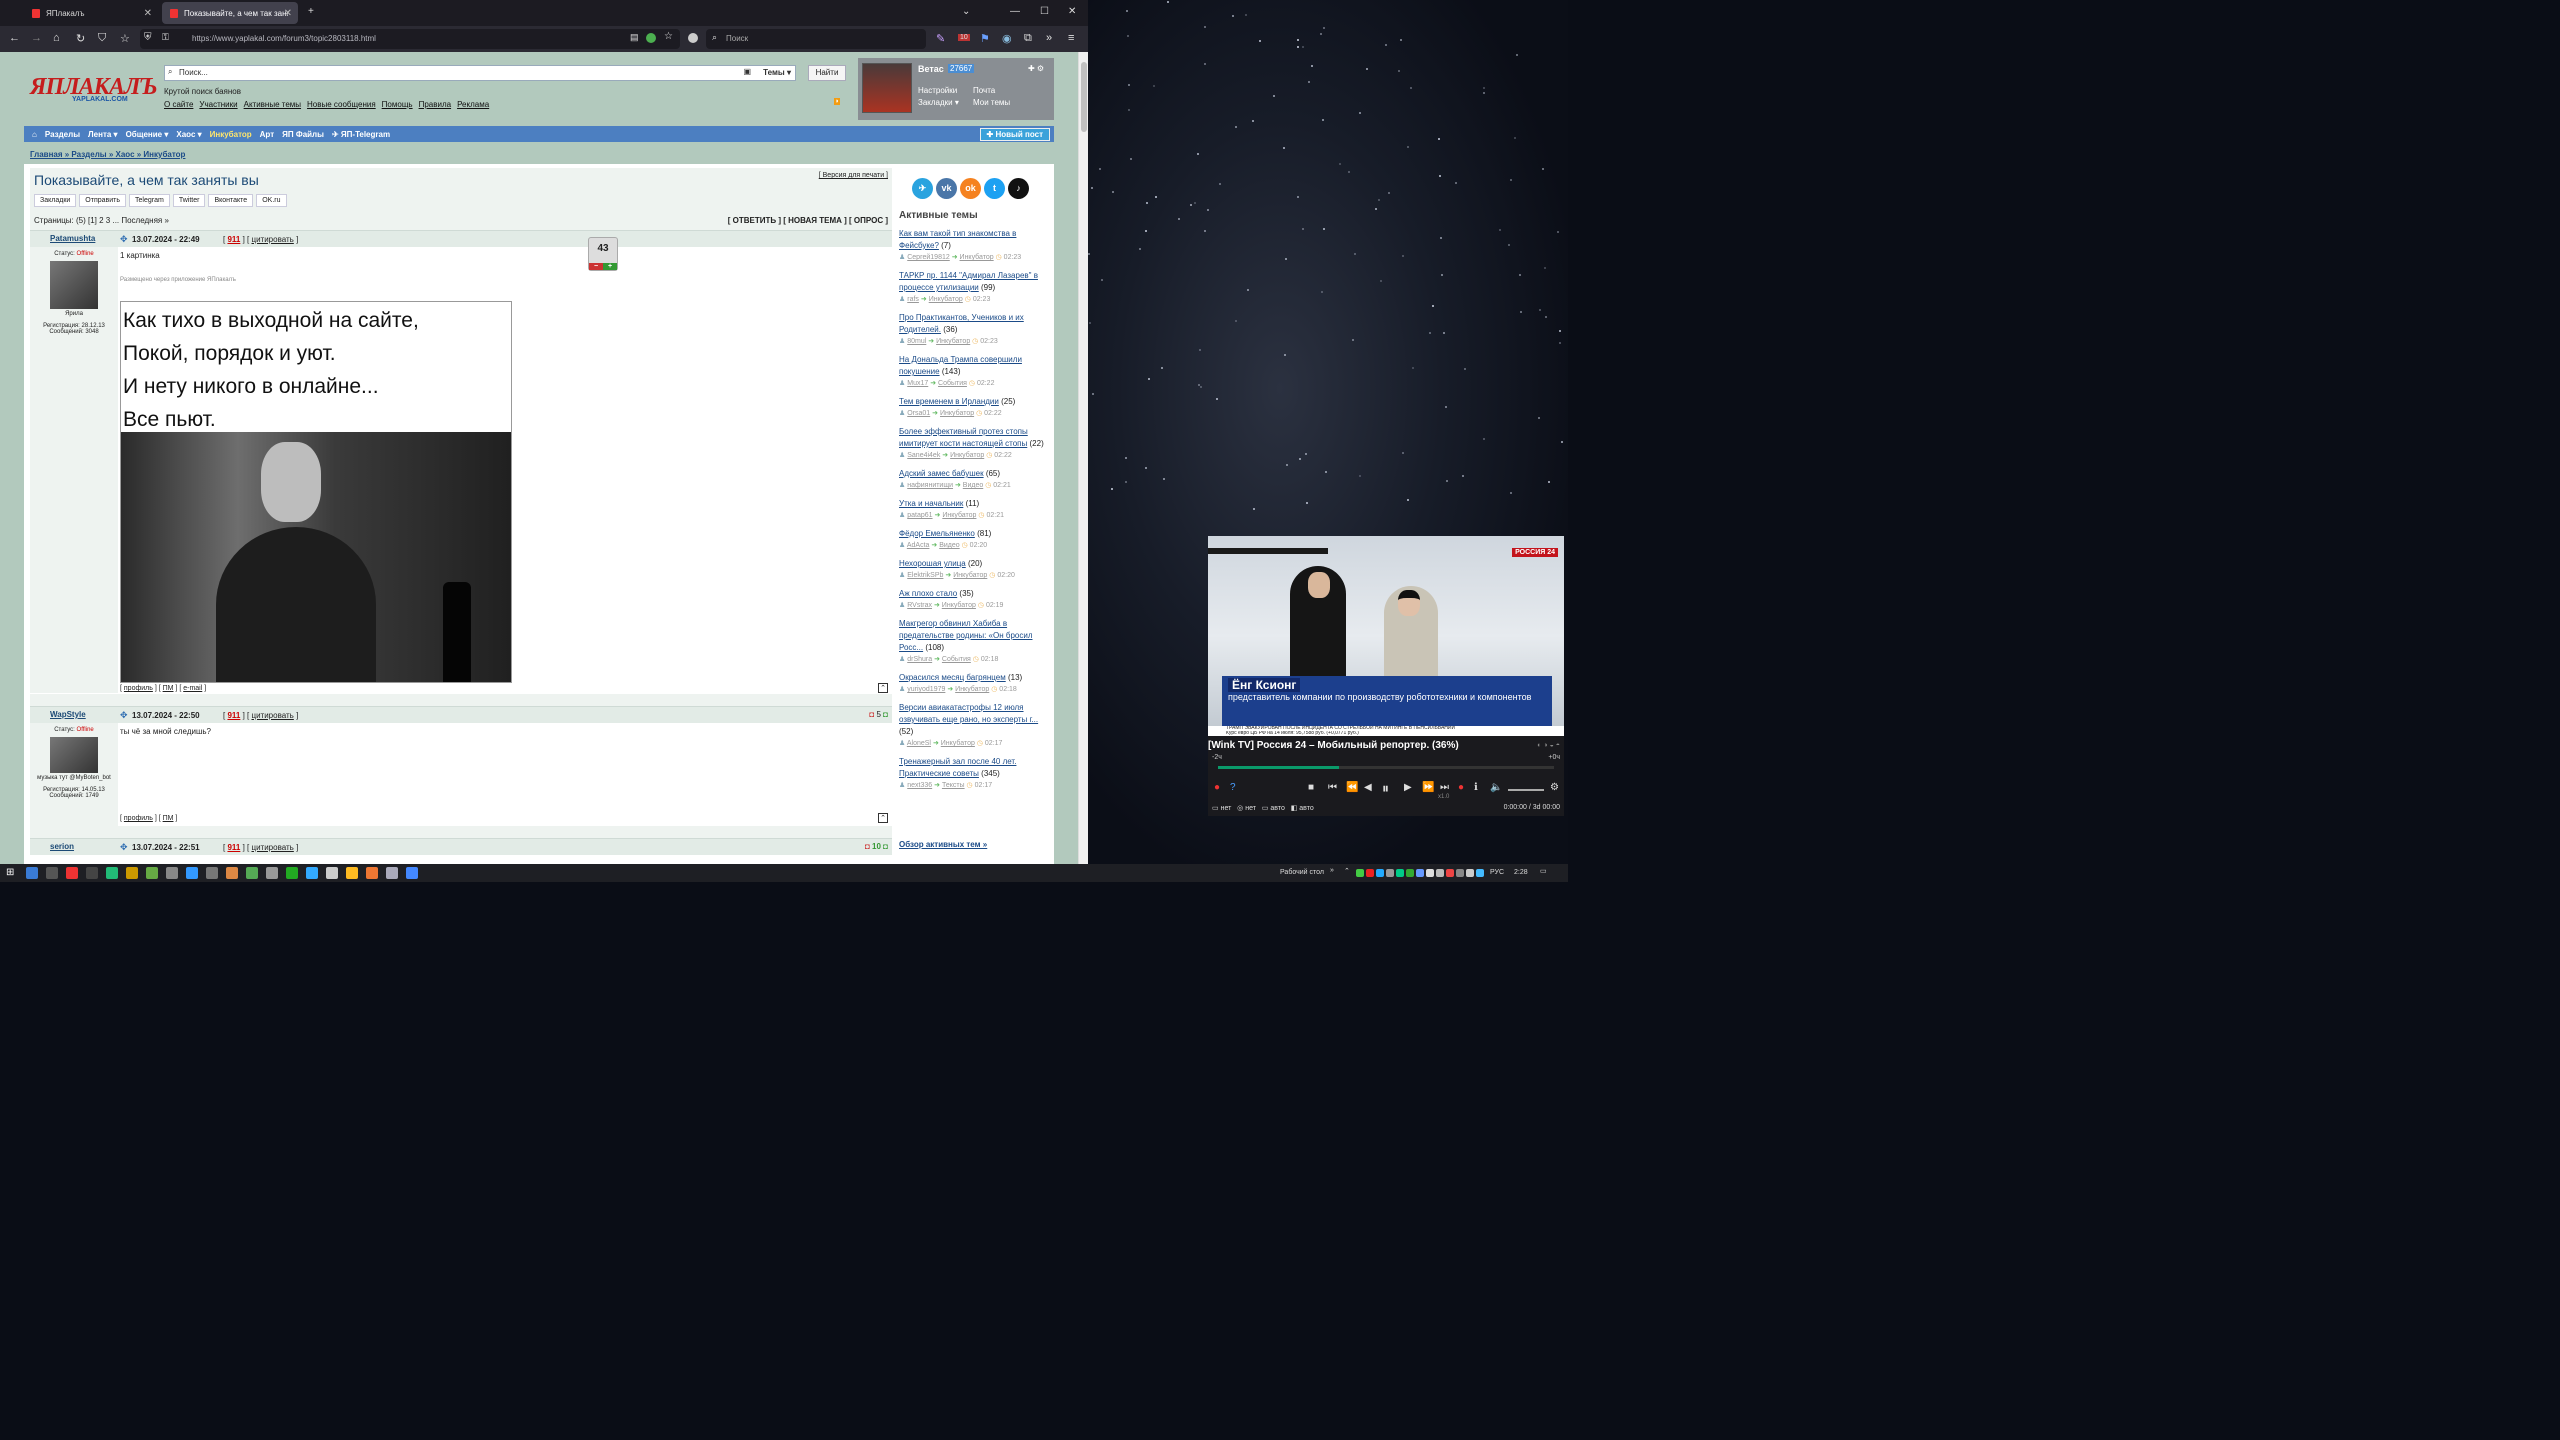 This screenshot has height=1440, width=2560. What do you see at coordinates (397, 104) in the screenshot?
I see `link-help: Помощь` at bounding box center [397, 104].